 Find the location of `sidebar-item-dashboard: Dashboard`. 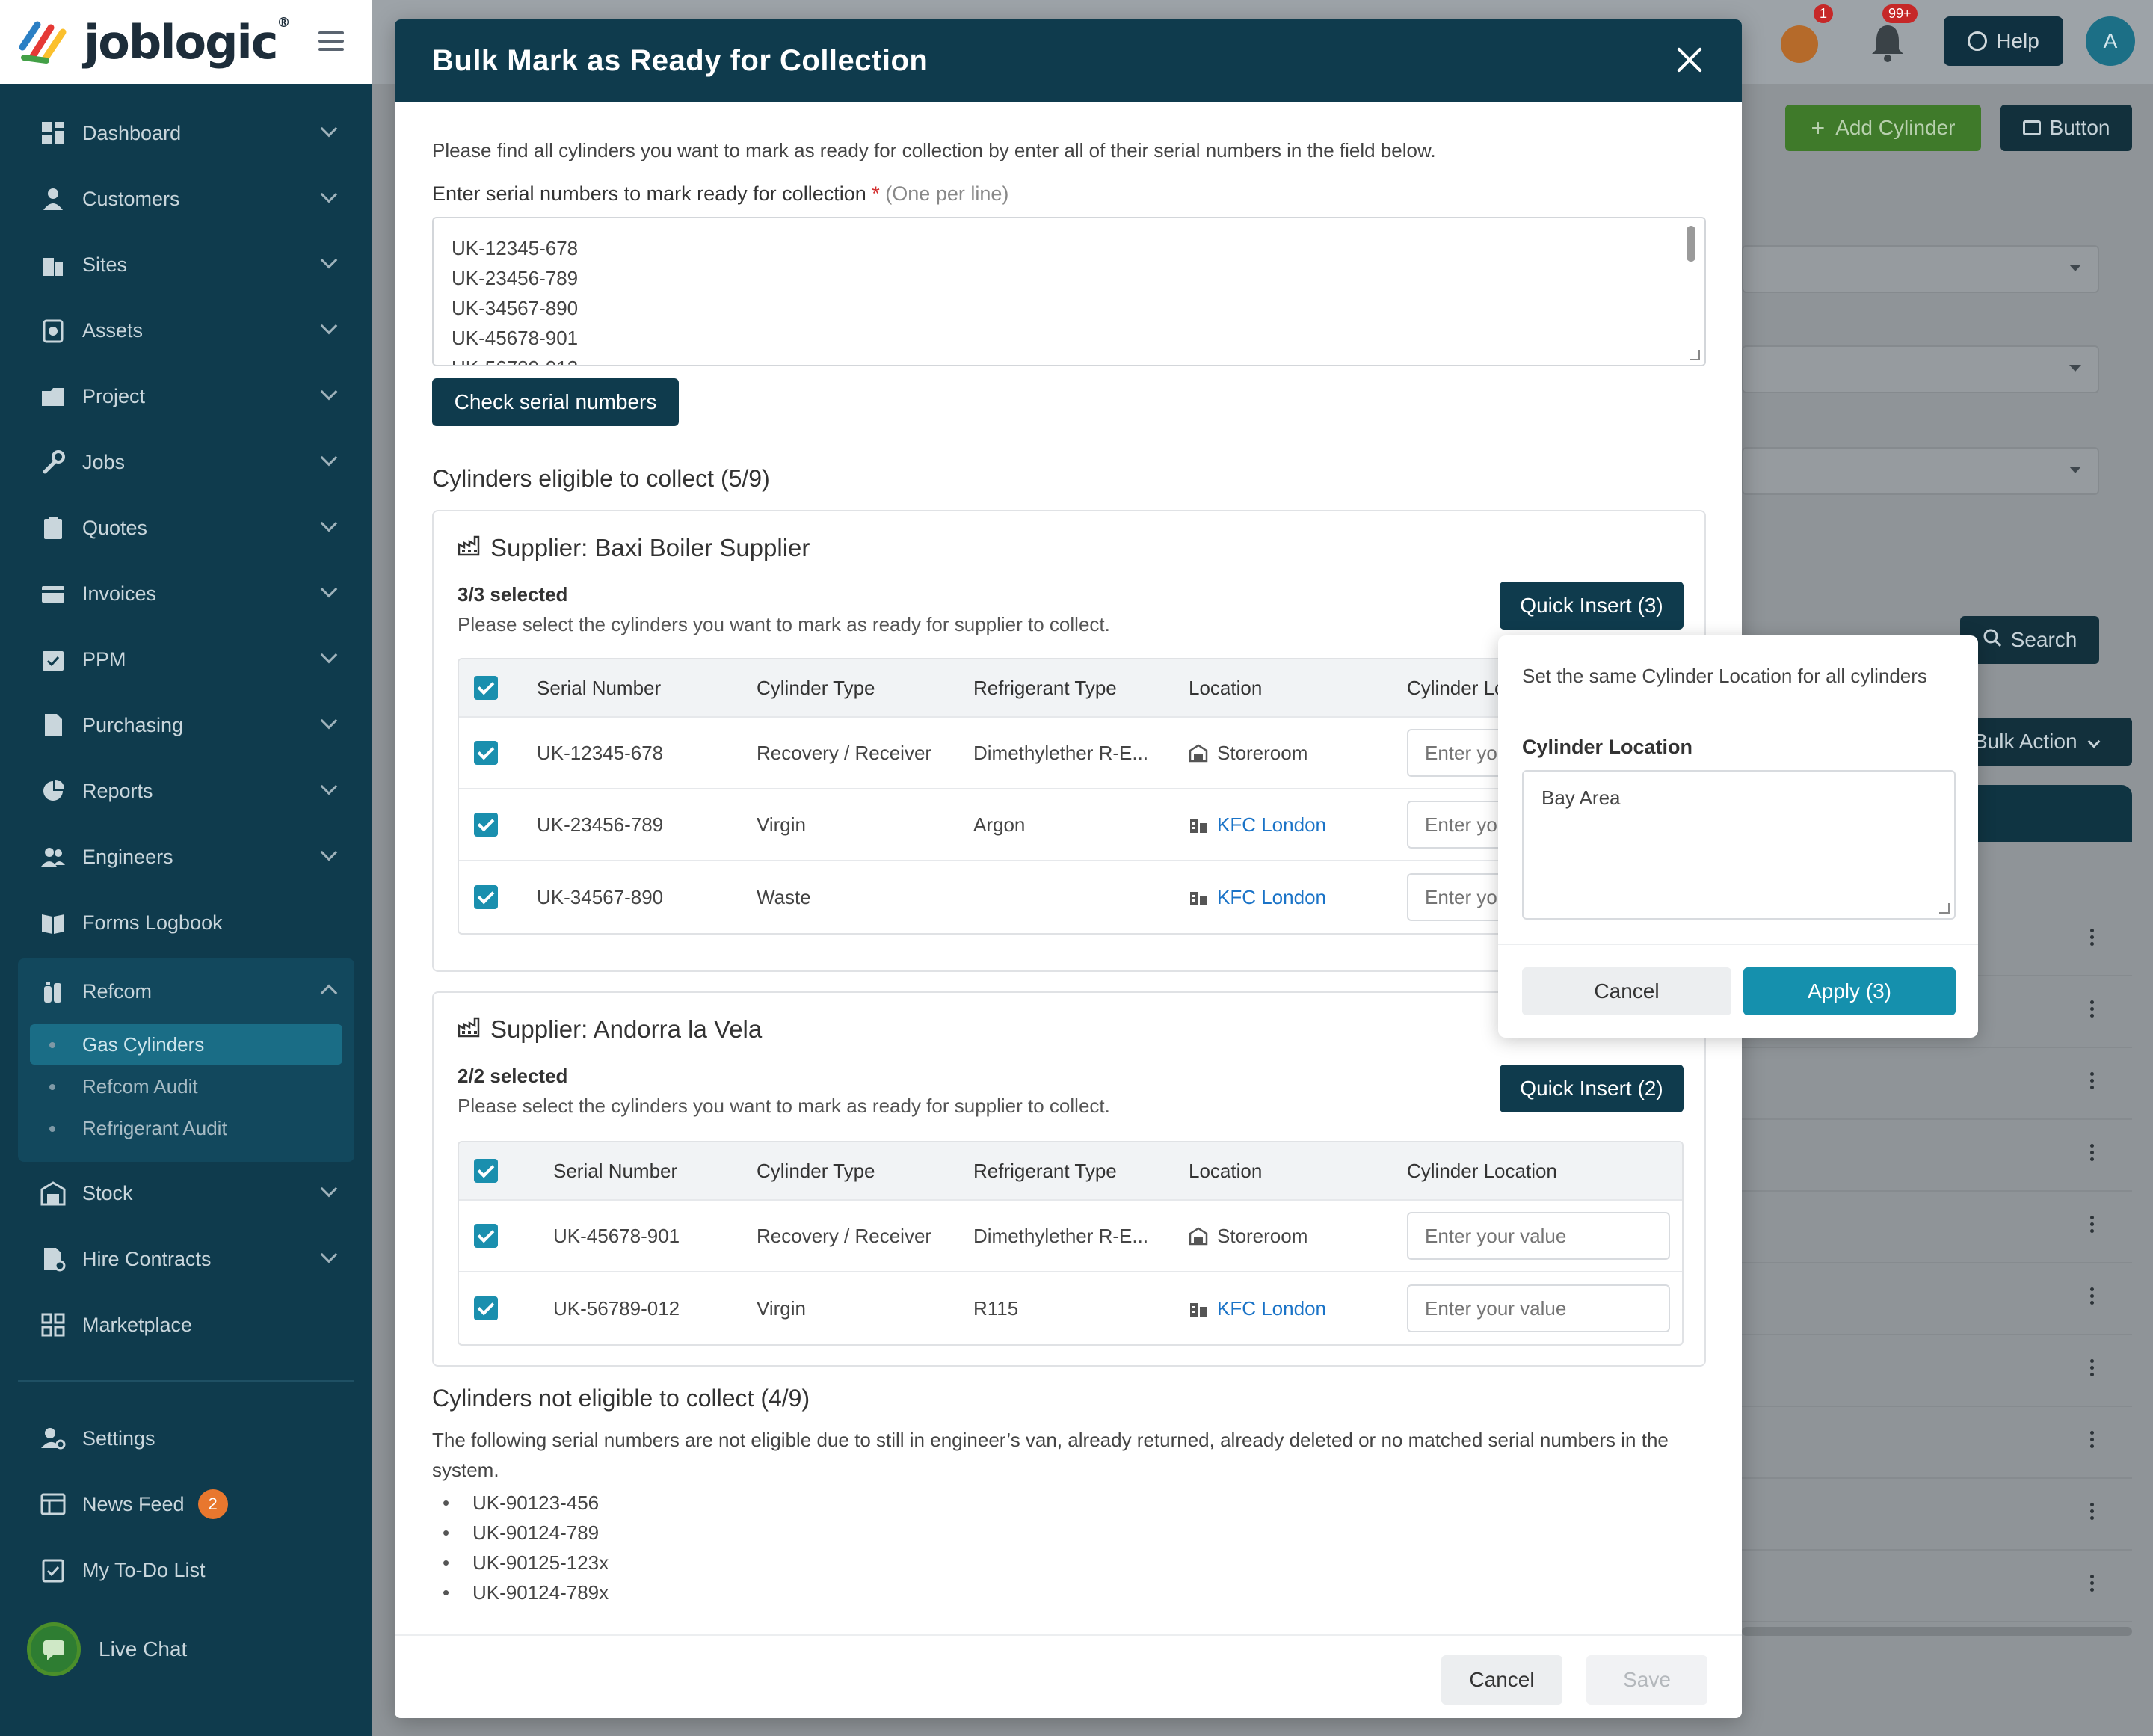

sidebar-item-dashboard: Dashboard is located at coordinates (186, 133).